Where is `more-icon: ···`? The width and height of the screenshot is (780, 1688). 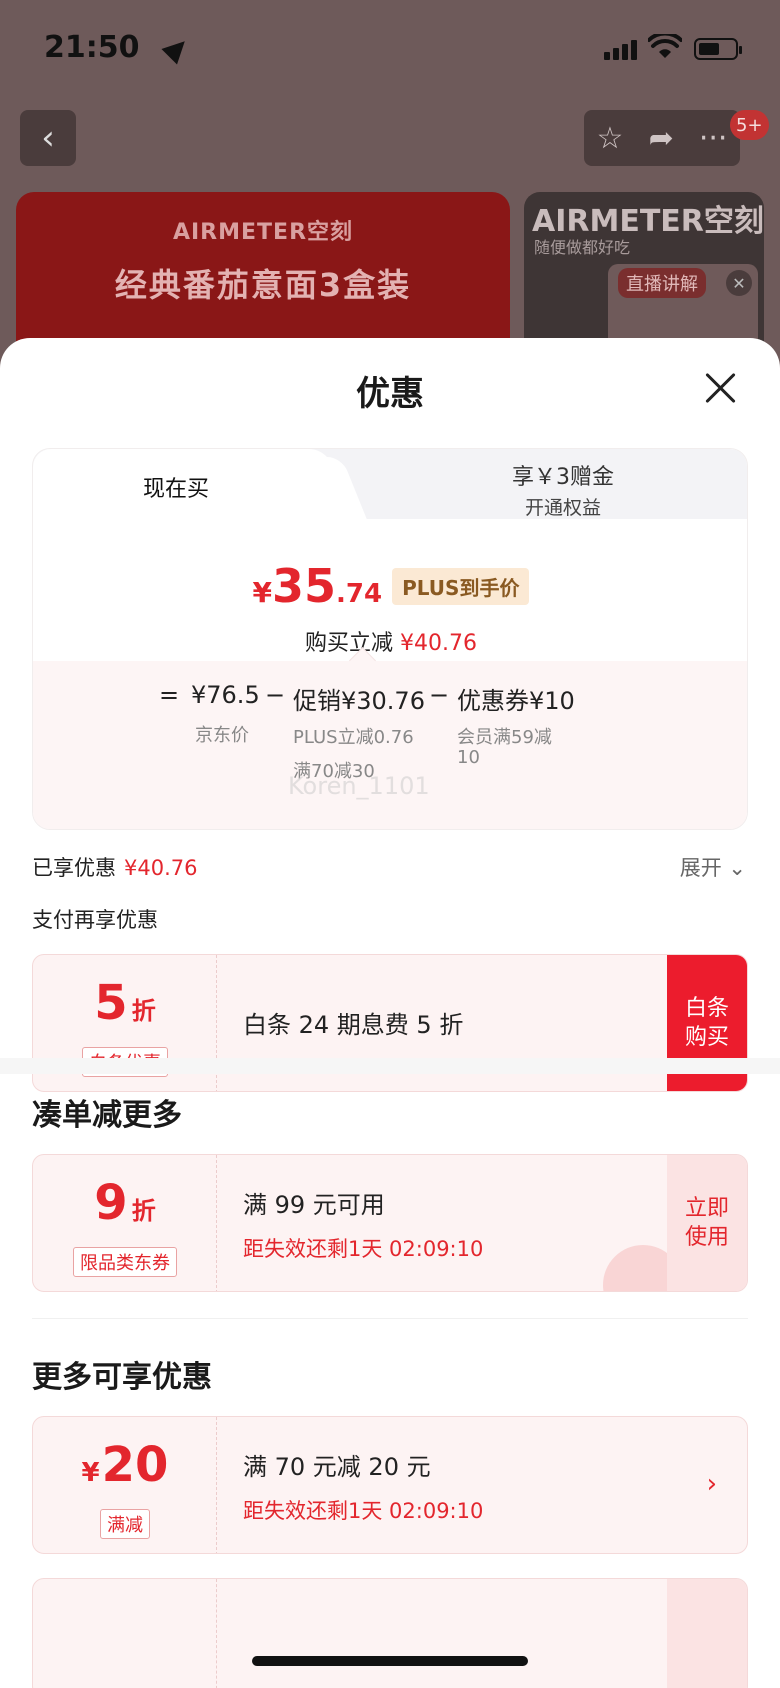
more-icon: ··· is located at coordinates (713, 138).